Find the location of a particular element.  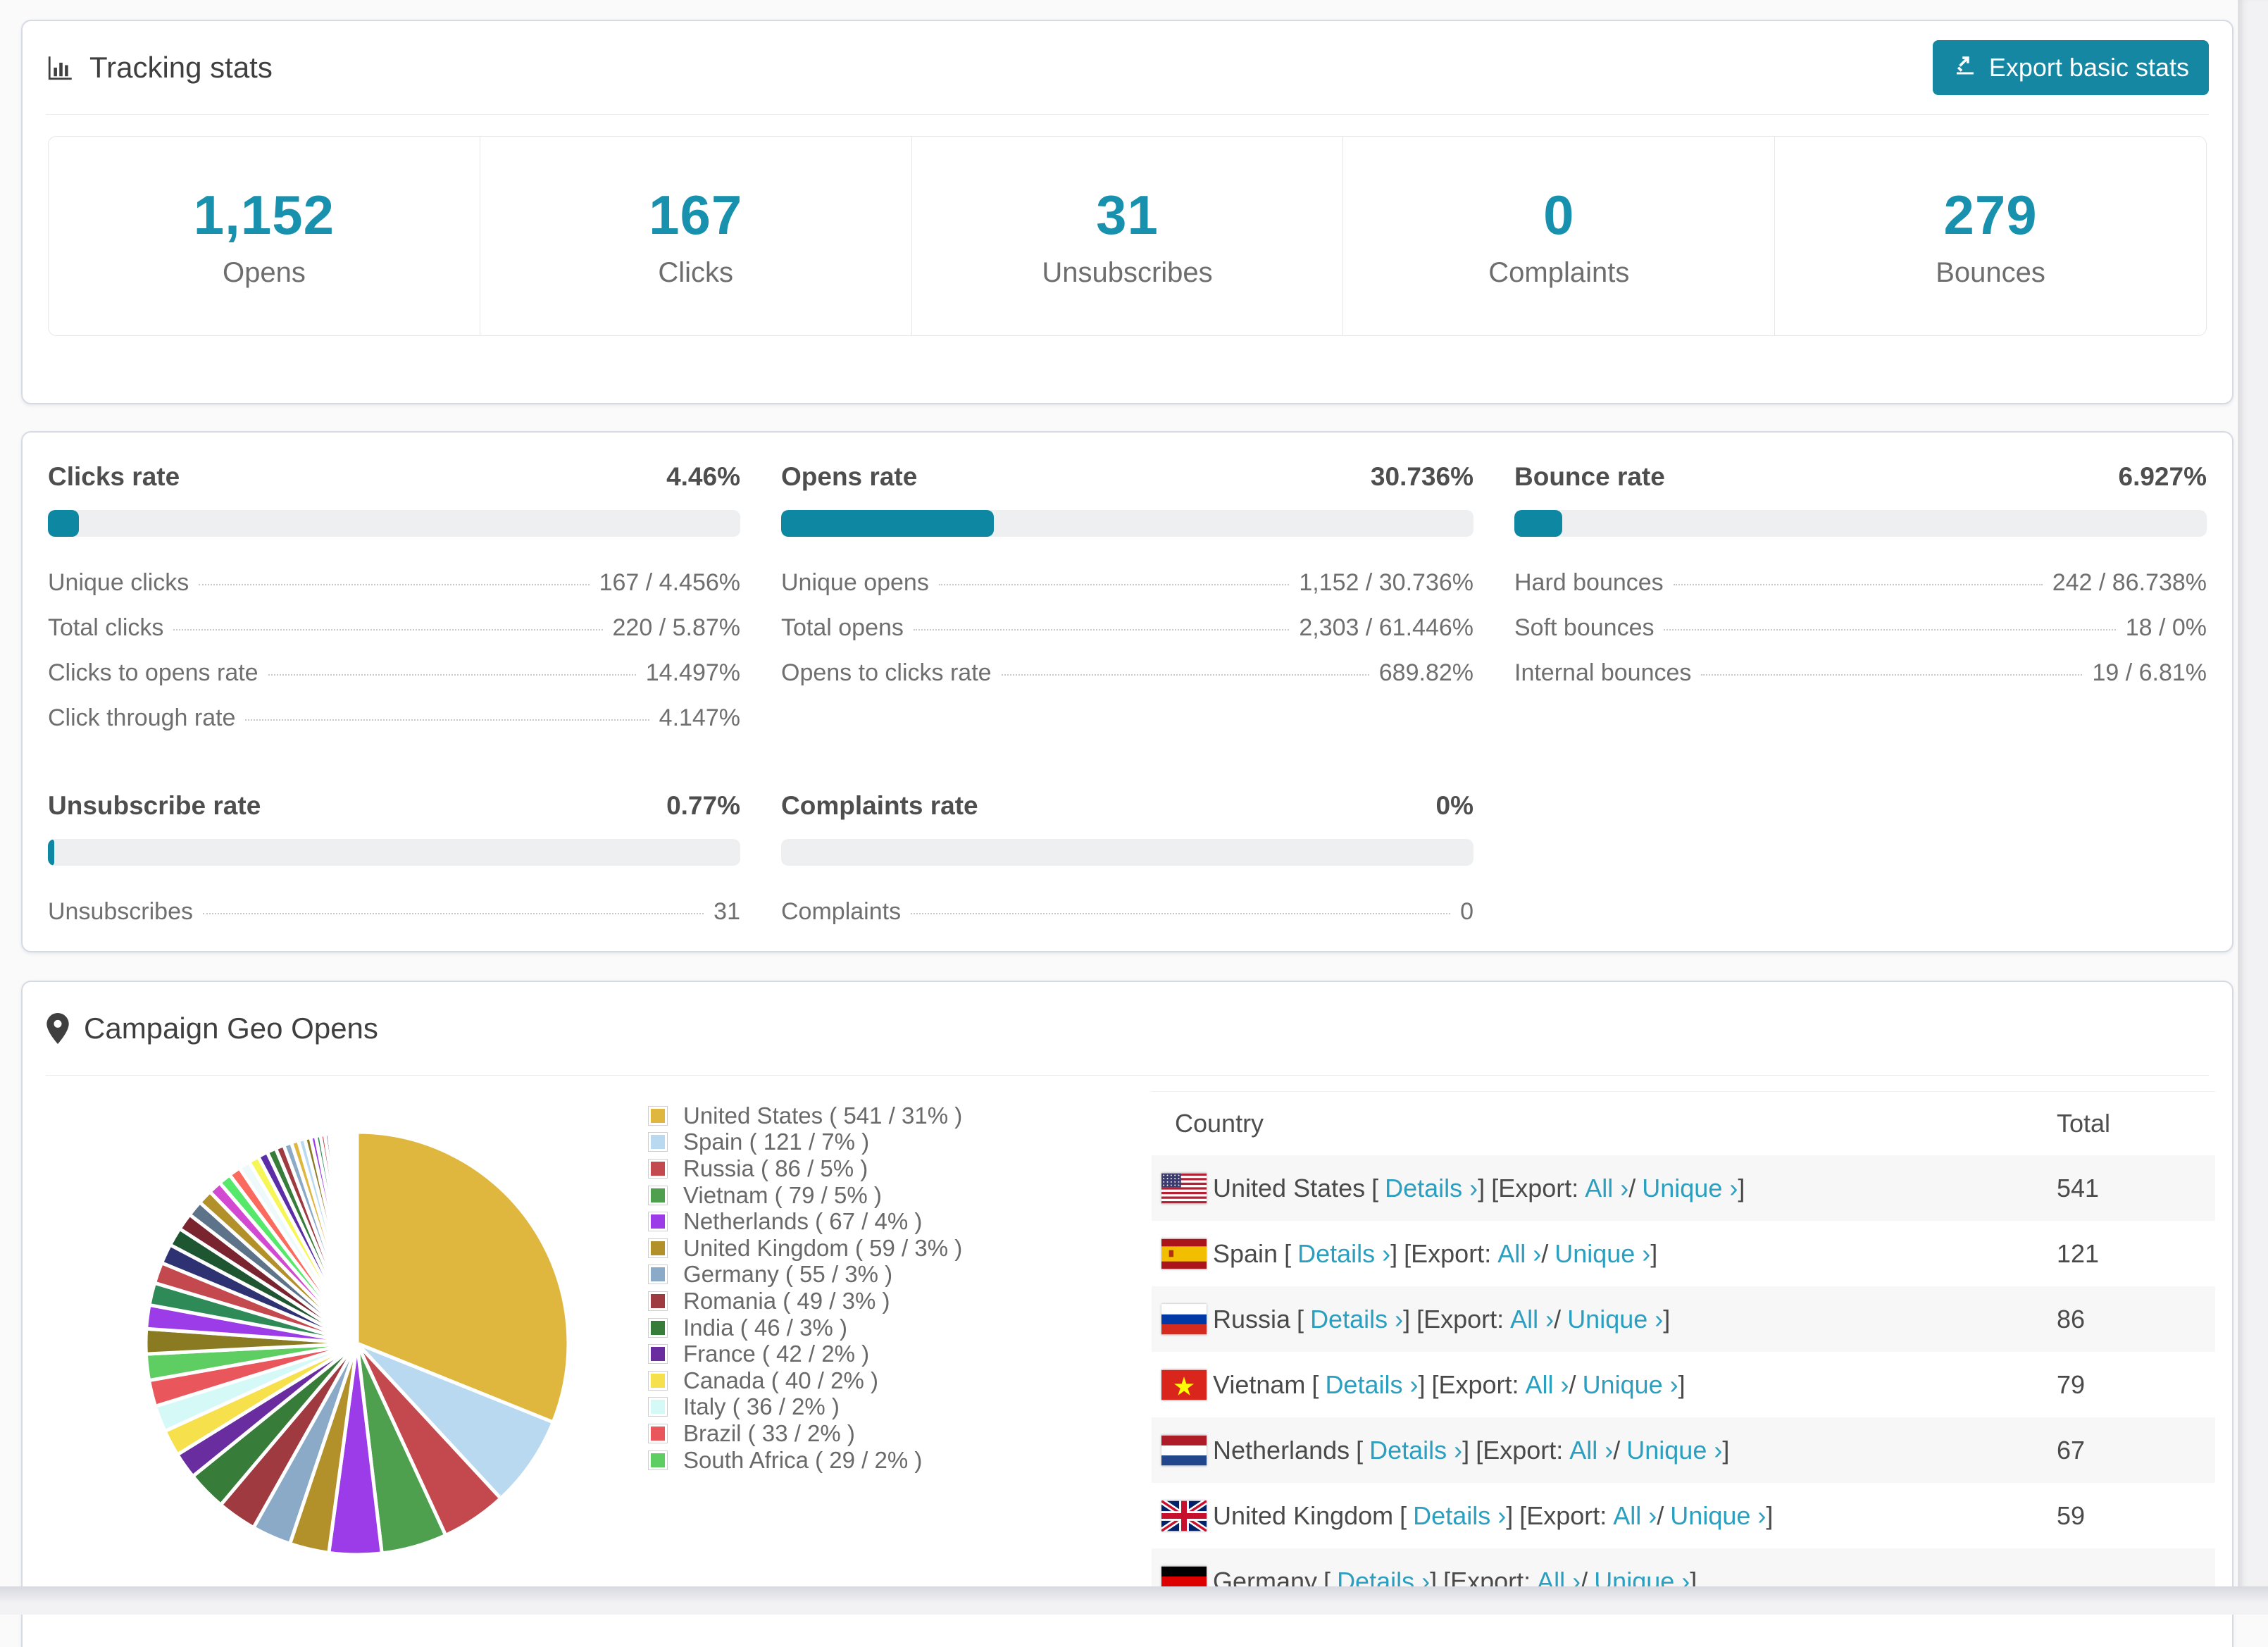

map-pin-icon is located at coordinates (58, 1028).